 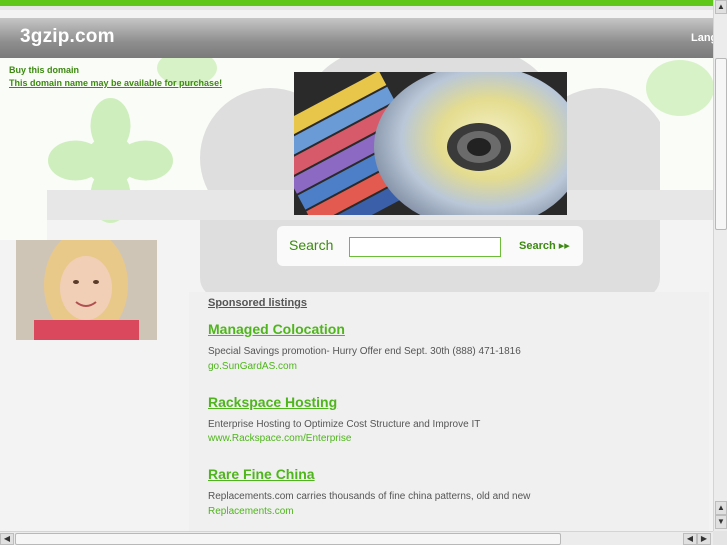 What do you see at coordinates (288, 539) in the screenshot?
I see `horizontal-scroll-thumb` at bounding box center [288, 539].